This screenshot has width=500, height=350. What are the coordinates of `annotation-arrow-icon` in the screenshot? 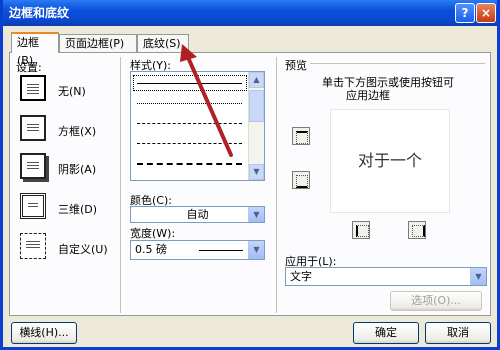 It's located at (206, 100).